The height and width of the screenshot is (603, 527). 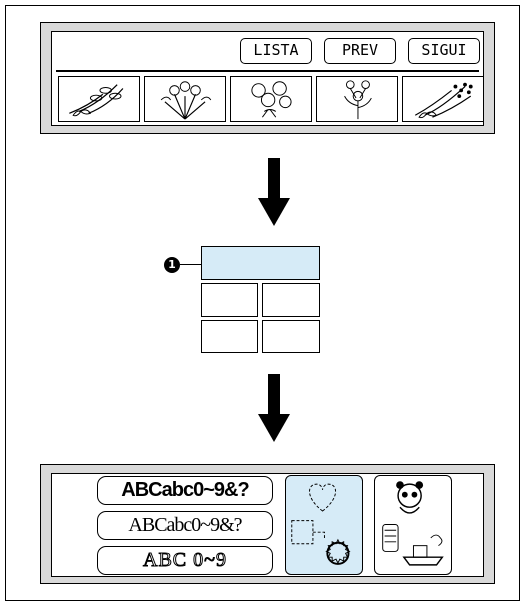 I want to click on category-screen-inner: ABCabc0~9&? ABCabc0~9&? ABC 0~9, so click(x=267, y=525).